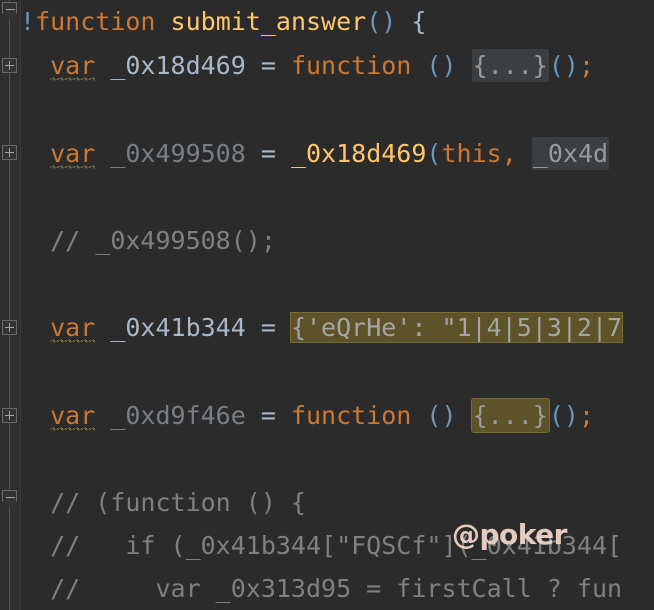  I want to click on code-line-3: var _0x499508 = _0x18d469(this, _0x4d, so click(315, 153).